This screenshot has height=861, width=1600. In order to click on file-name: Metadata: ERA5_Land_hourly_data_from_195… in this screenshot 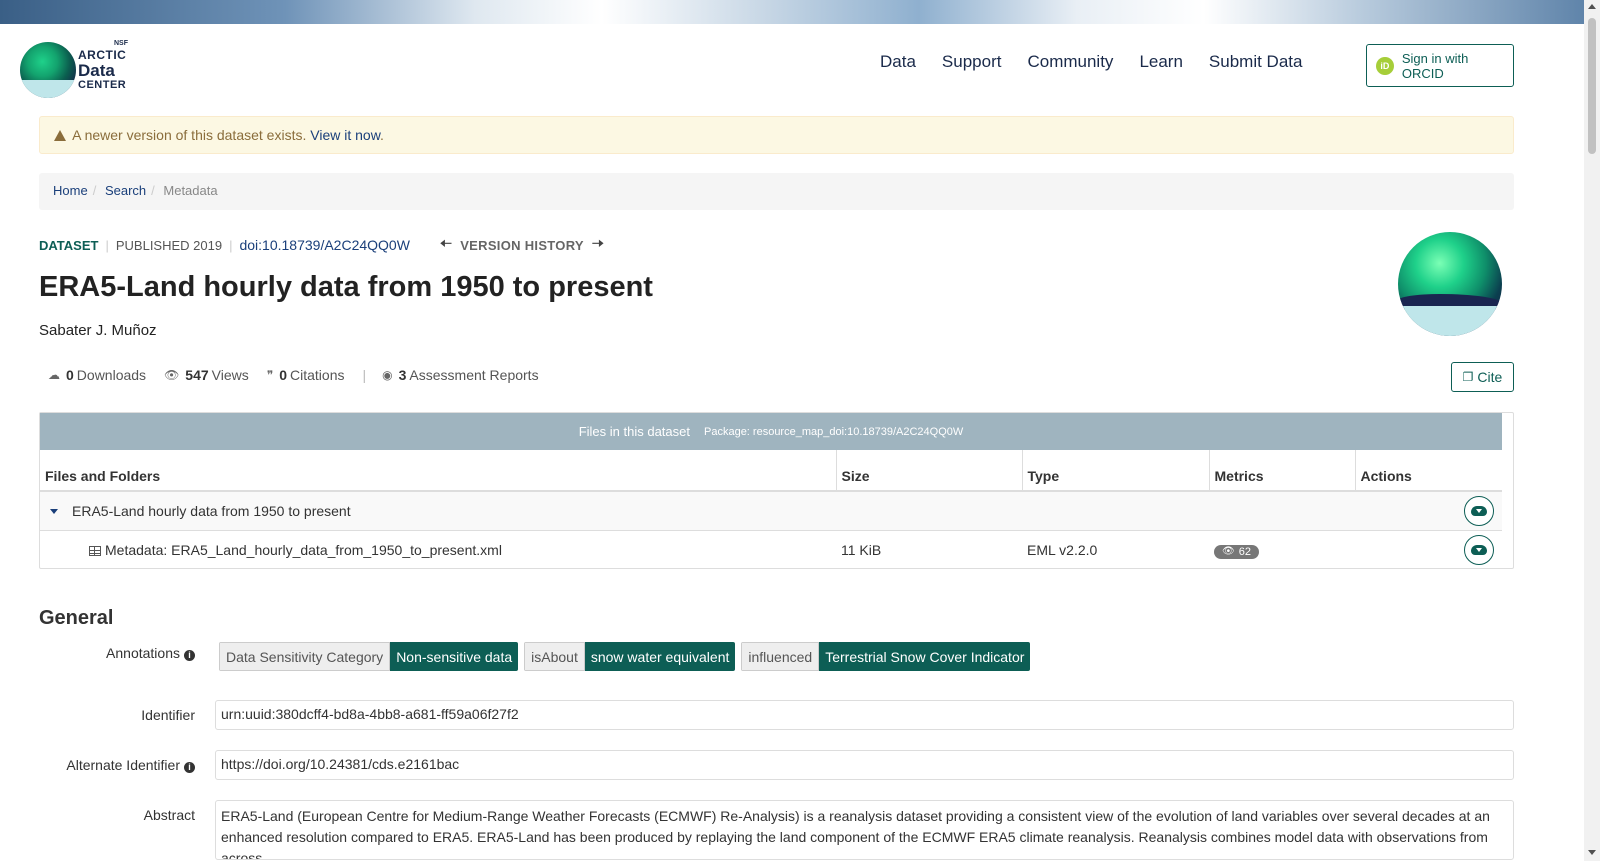, I will do `click(303, 550)`.